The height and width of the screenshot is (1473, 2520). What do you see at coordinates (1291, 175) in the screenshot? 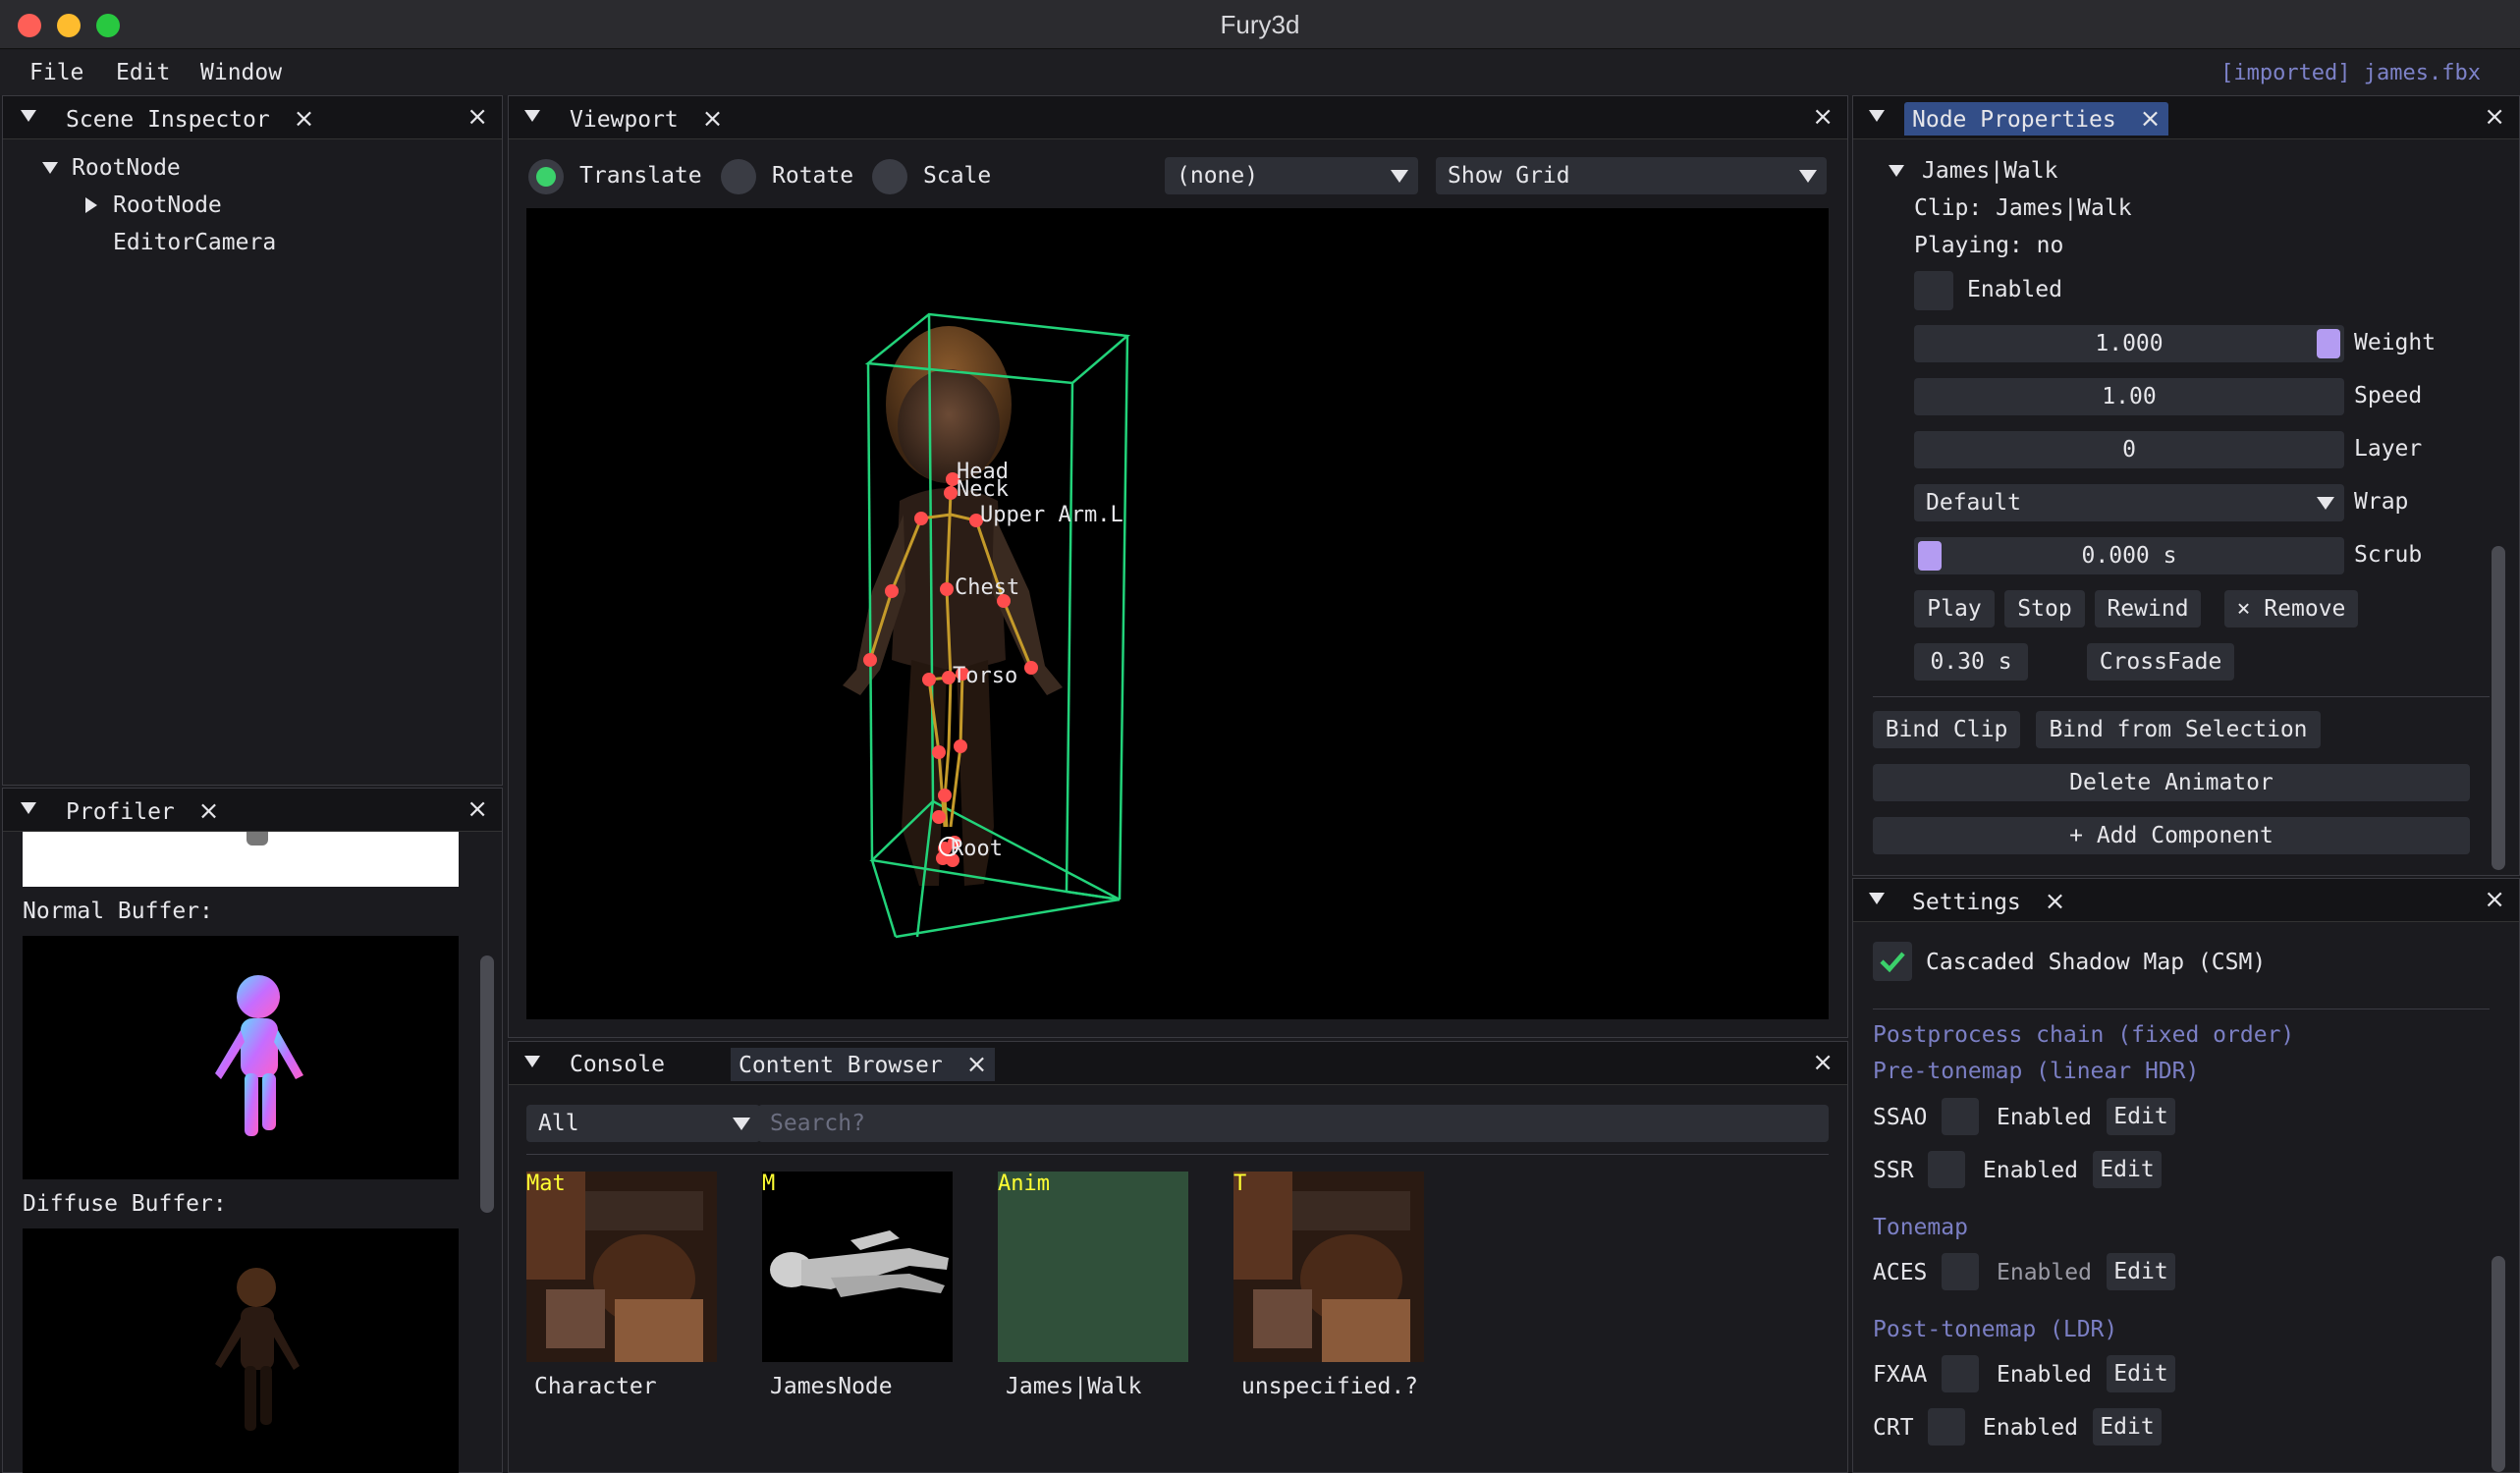
I see `selection-dropdown: (none)` at bounding box center [1291, 175].